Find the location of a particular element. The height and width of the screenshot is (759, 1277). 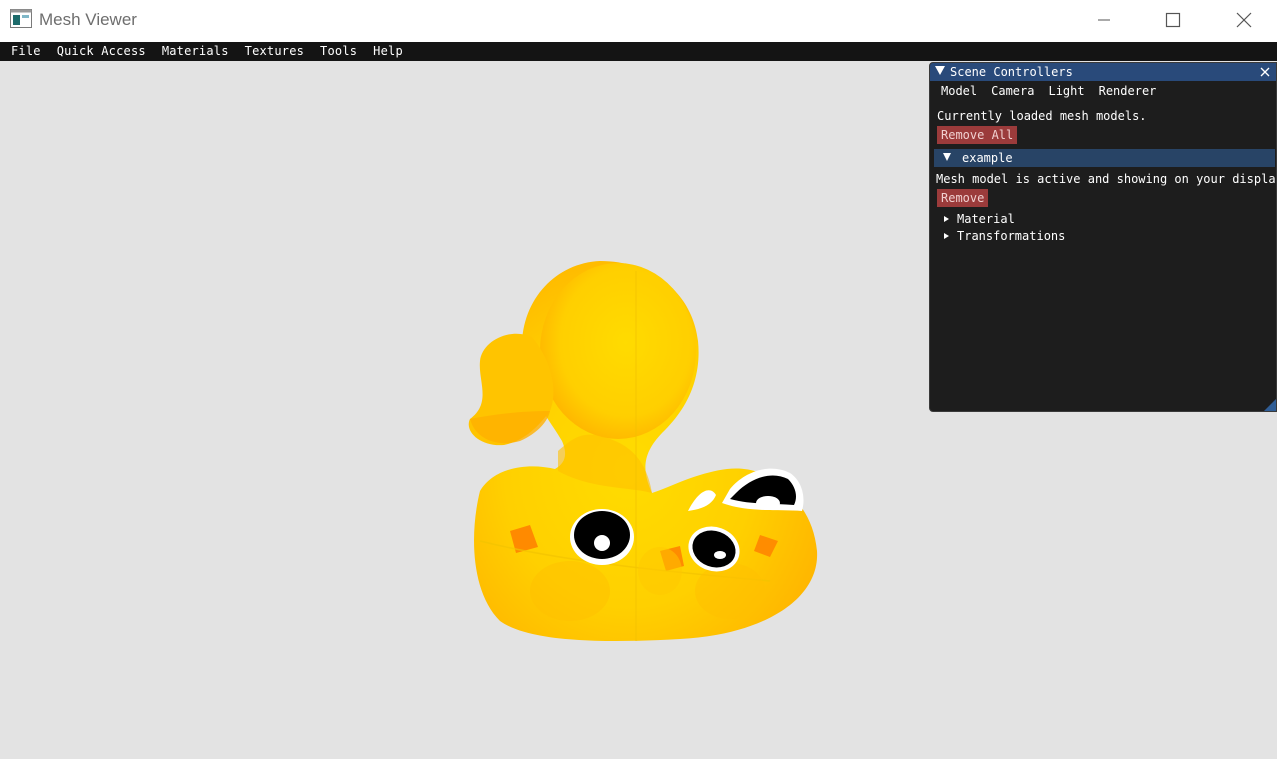

menu-quick-access: Quick Access is located at coordinates (101, 51).